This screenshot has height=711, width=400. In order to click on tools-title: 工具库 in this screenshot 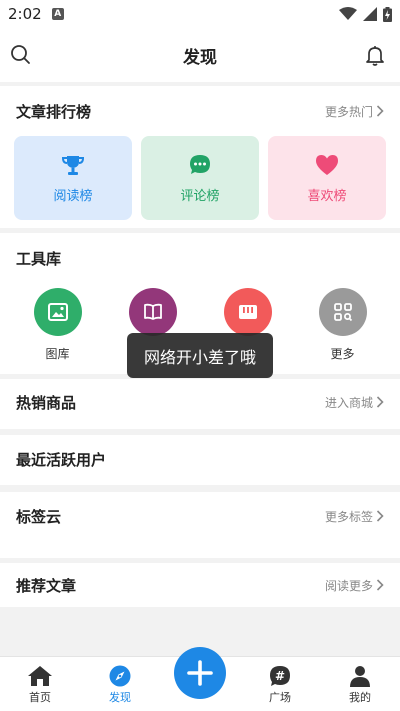, I will do `click(39, 258)`.